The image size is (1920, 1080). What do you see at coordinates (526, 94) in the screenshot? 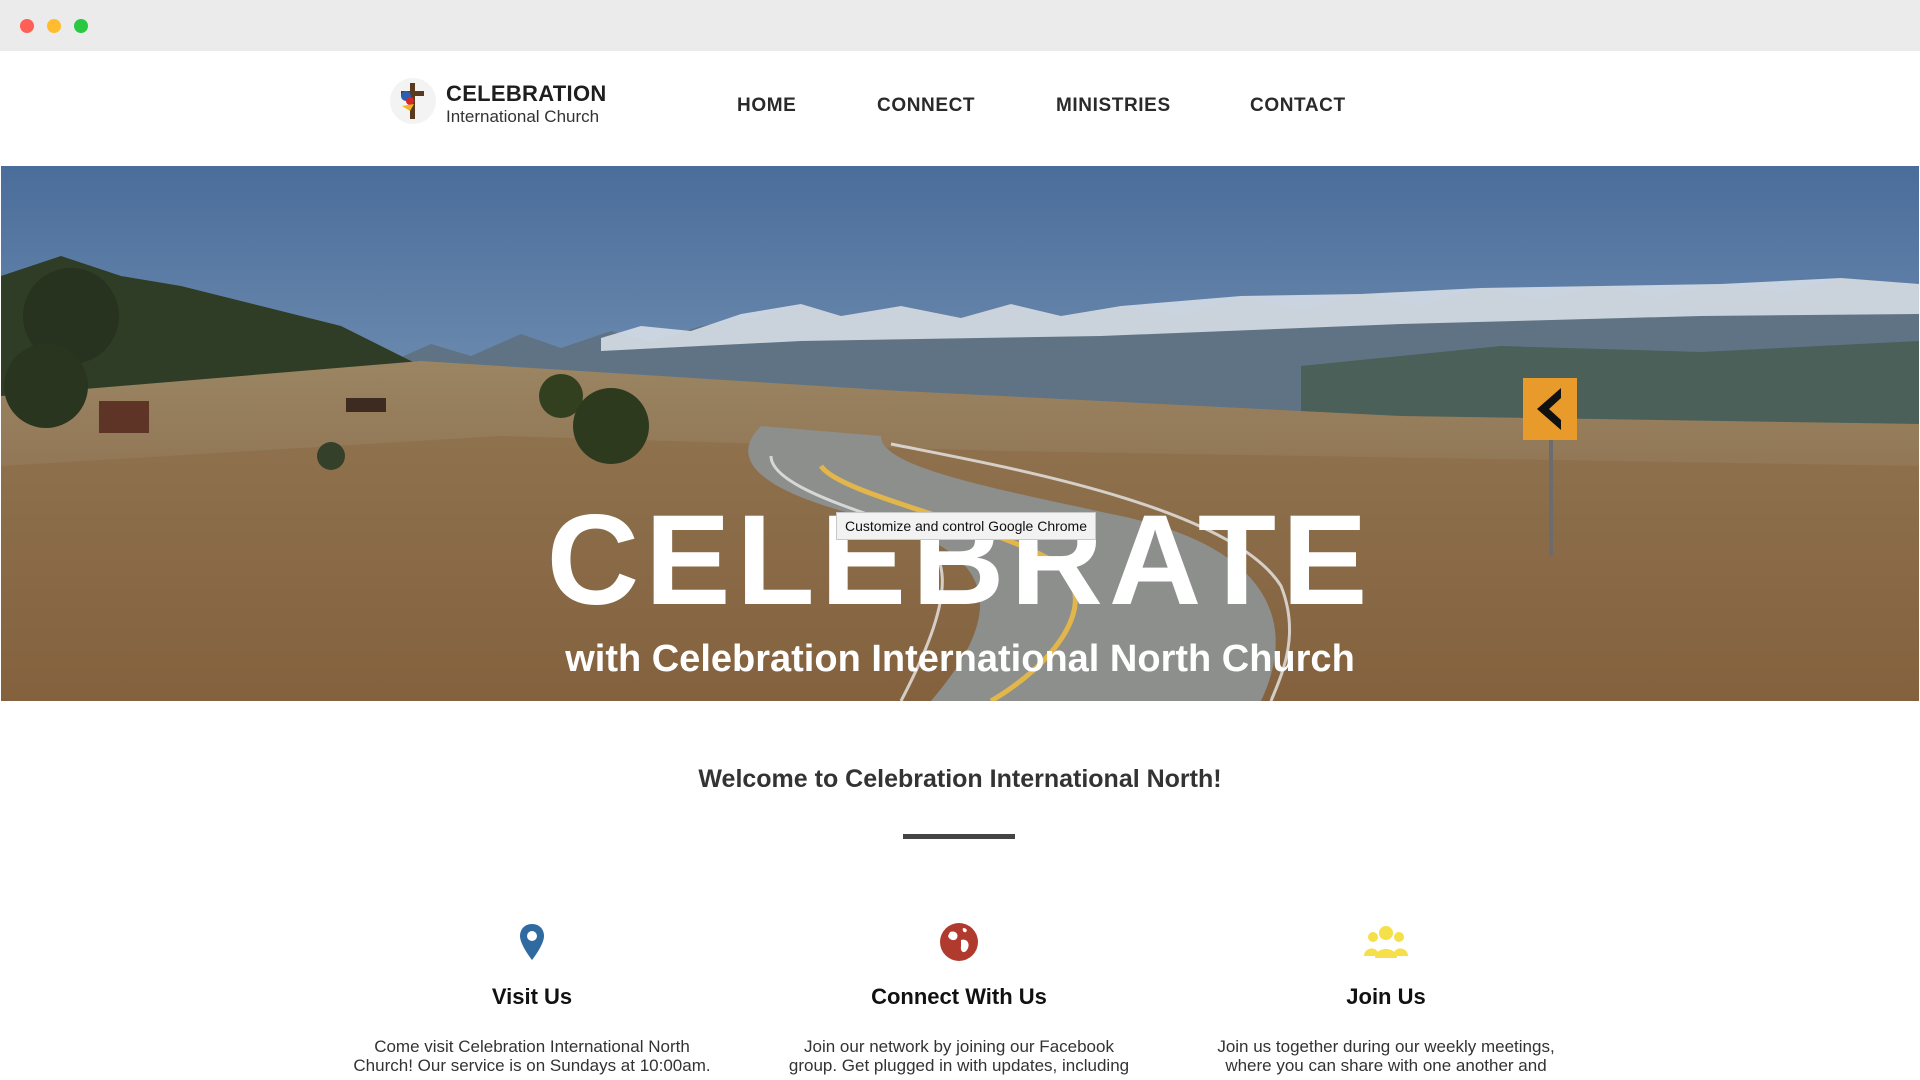
I see `logo-title: CELEBRATION` at bounding box center [526, 94].